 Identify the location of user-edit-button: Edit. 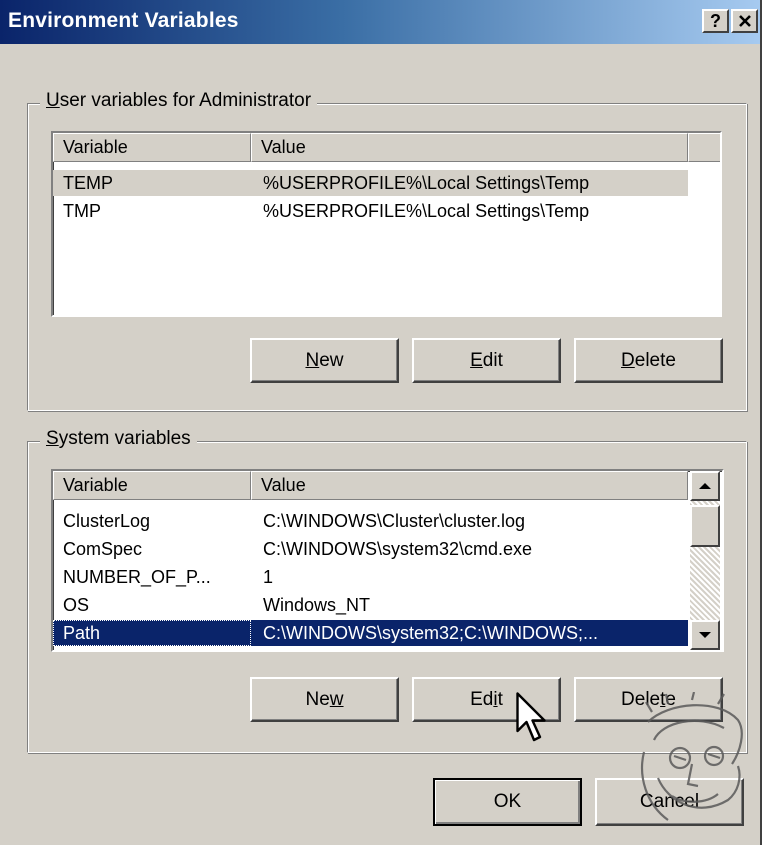
(486, 360).